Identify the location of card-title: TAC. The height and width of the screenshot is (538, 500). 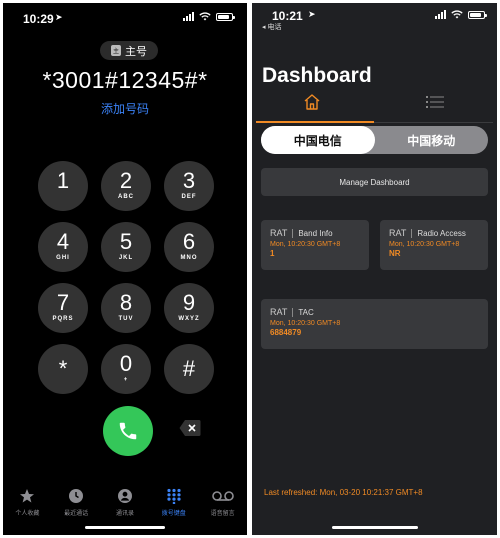
(306, 312).